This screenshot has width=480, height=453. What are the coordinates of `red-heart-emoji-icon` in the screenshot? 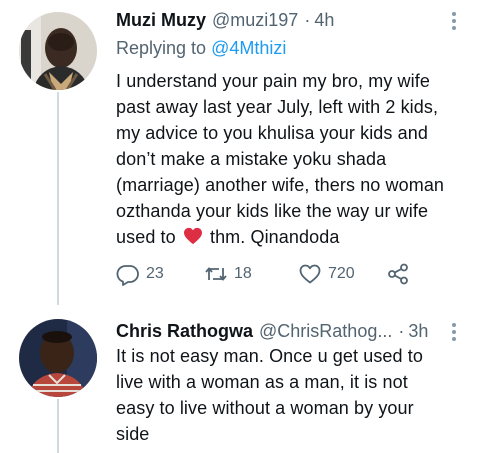 It's located at (192, 236).